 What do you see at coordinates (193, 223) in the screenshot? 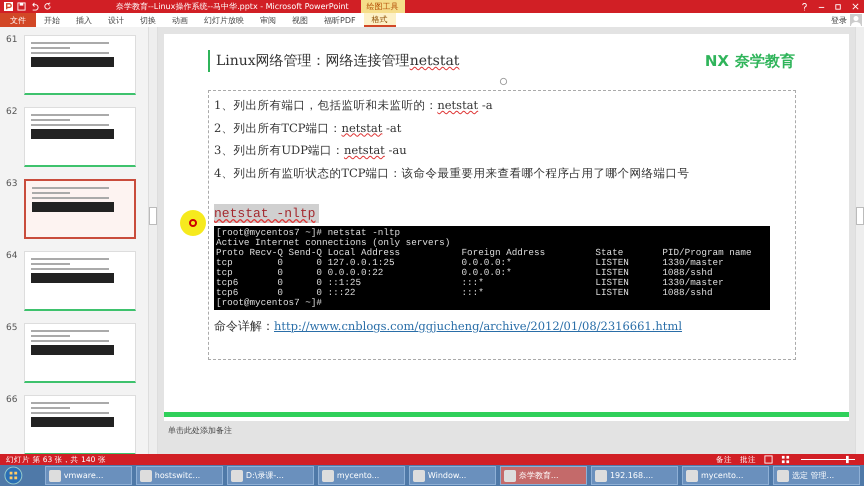
I see `cursor-highlight-icon` at bounding box center [193, 223].